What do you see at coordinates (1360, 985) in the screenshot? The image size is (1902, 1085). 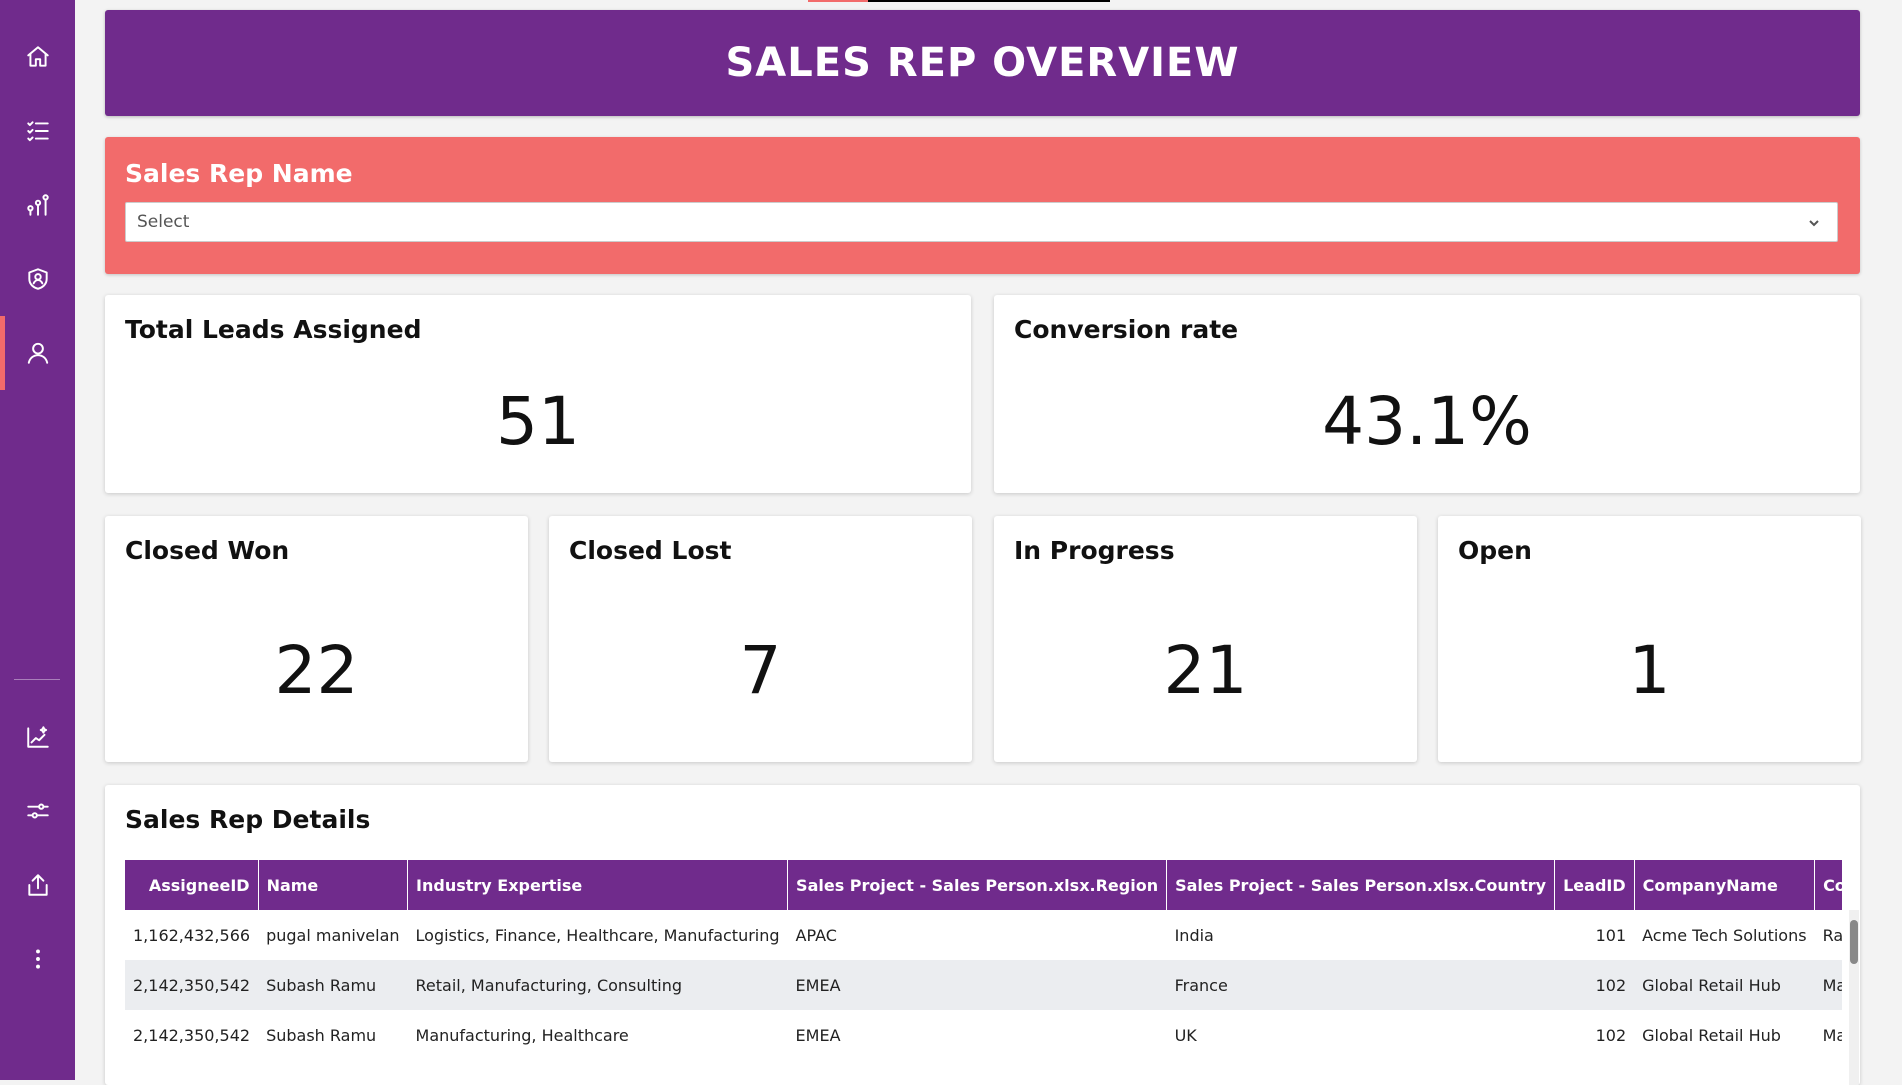 I see `table-cell: France` at bounding box center [1360, 985].